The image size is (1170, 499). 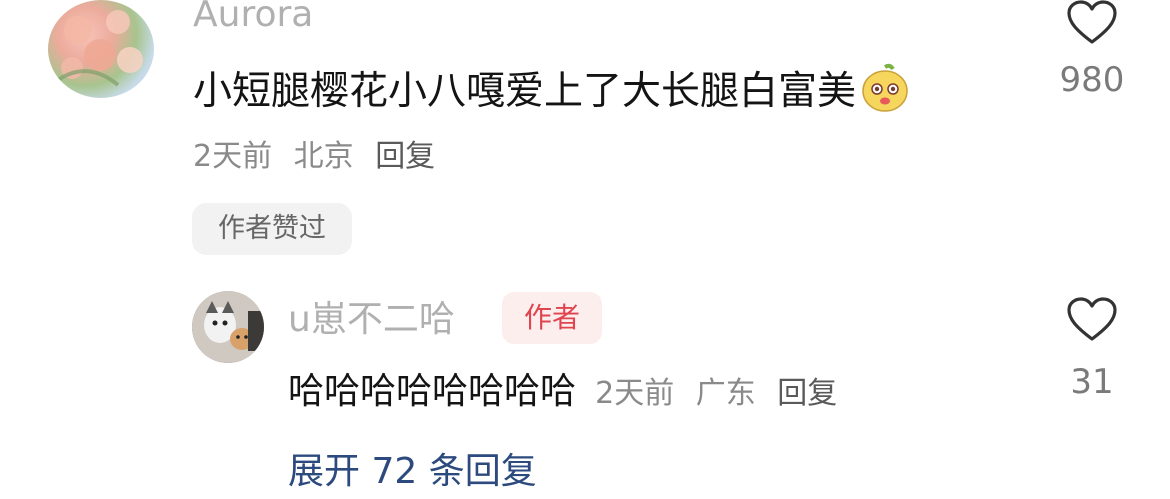 I want to click on author-liked-badge: 作者赞过, so click(x=272, y=229).